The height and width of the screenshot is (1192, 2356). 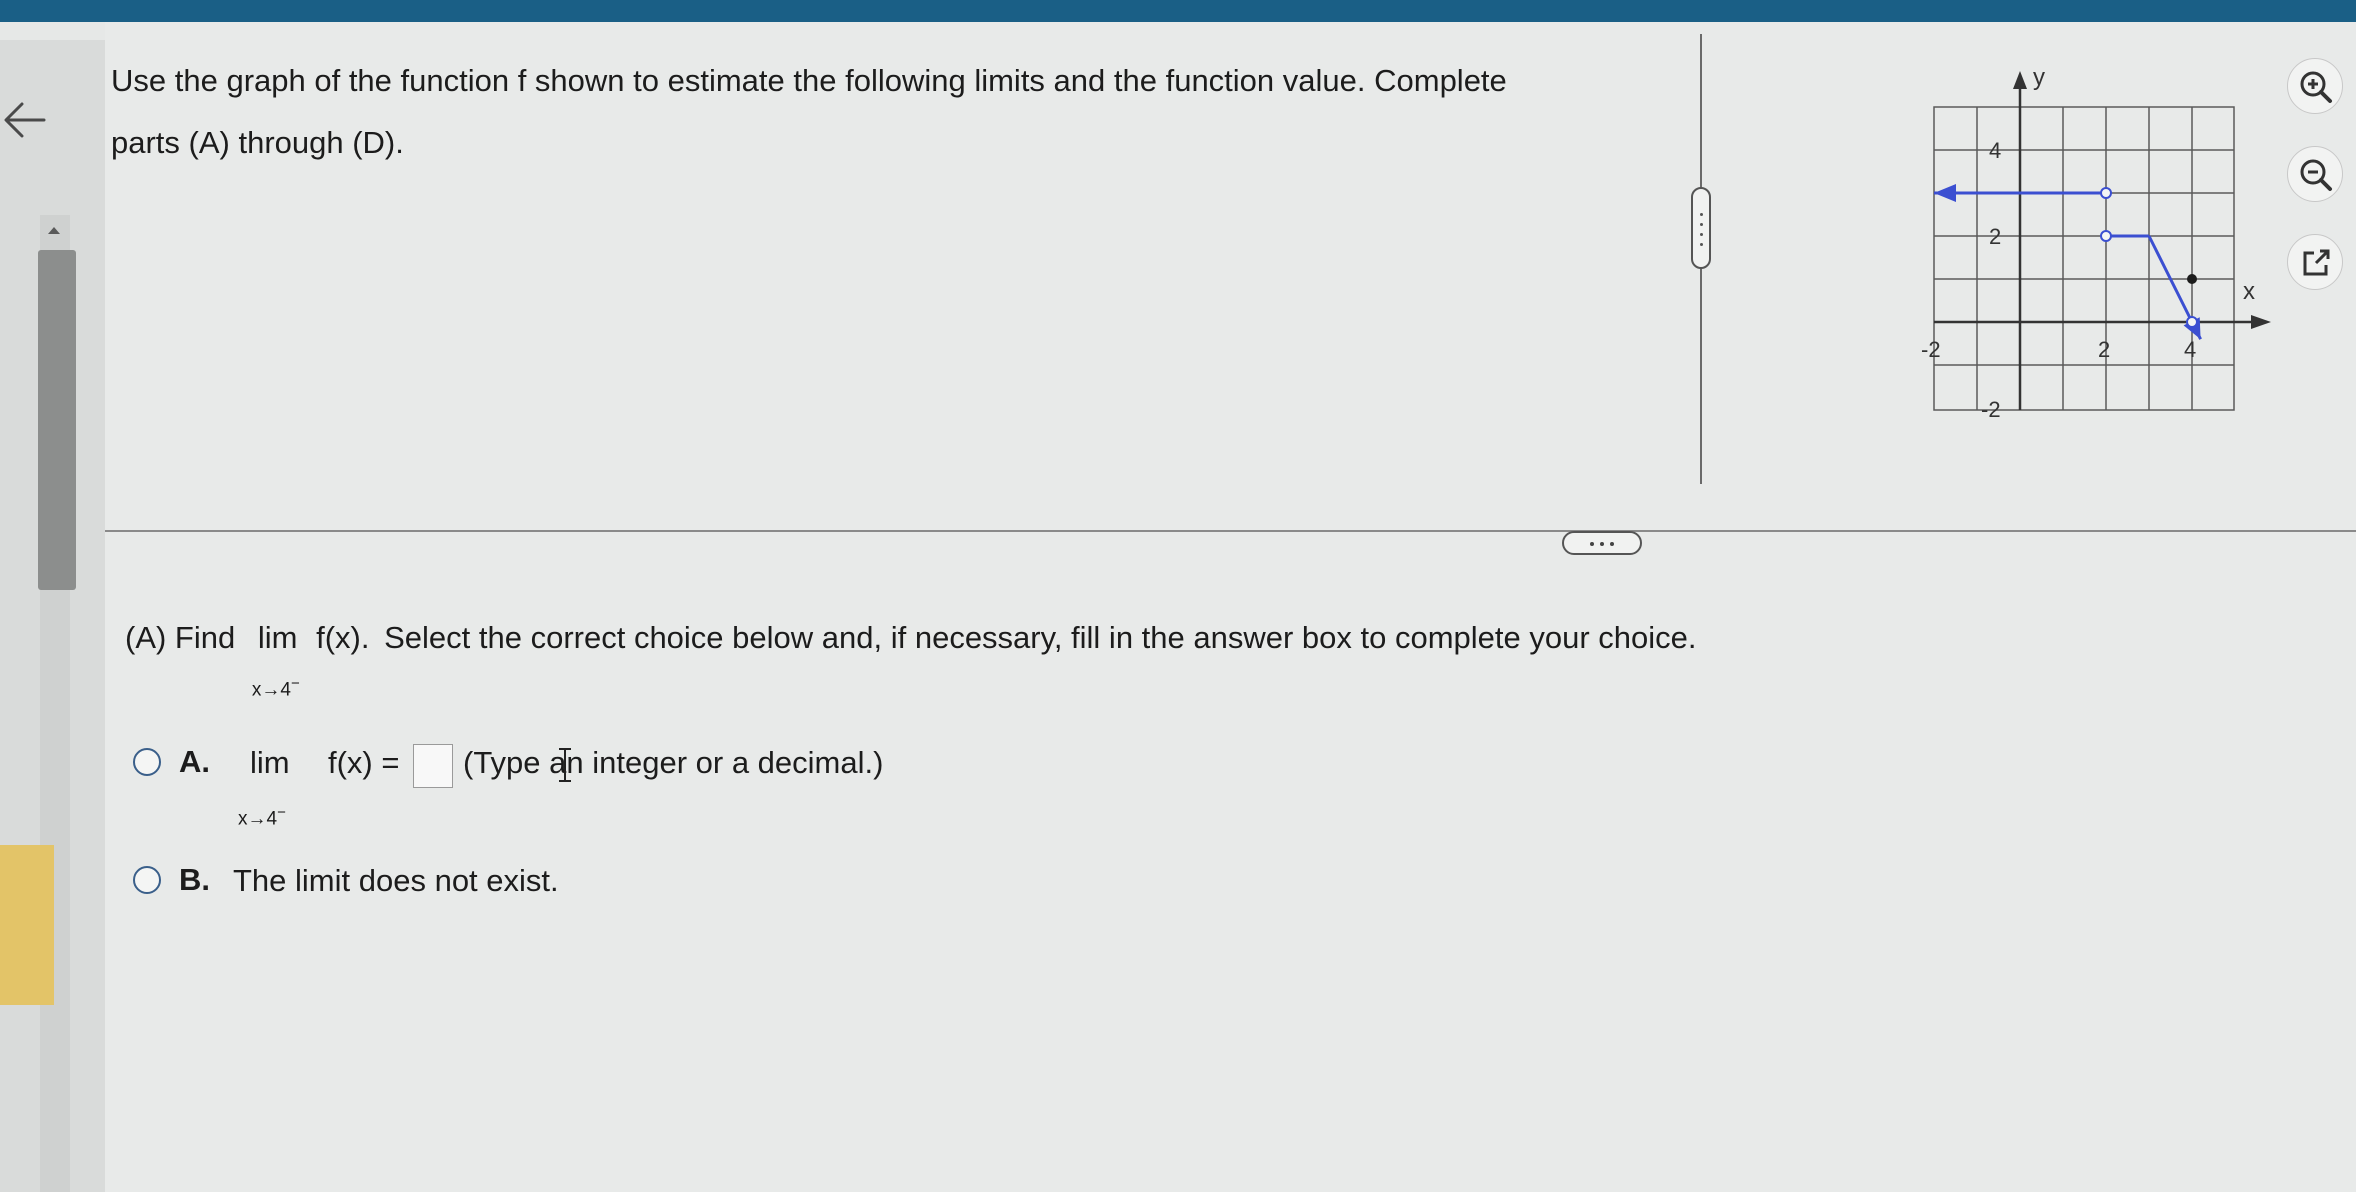 I want to click on tick-label-x-2: 2, so click(x=2104, y=349).